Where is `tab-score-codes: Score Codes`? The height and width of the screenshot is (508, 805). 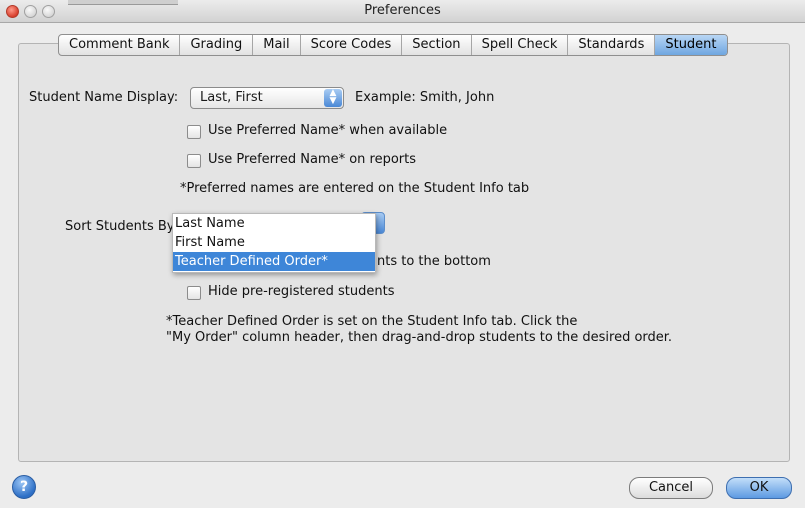 tab-score-codes: Score Codes is located at coordinates (352, 45).